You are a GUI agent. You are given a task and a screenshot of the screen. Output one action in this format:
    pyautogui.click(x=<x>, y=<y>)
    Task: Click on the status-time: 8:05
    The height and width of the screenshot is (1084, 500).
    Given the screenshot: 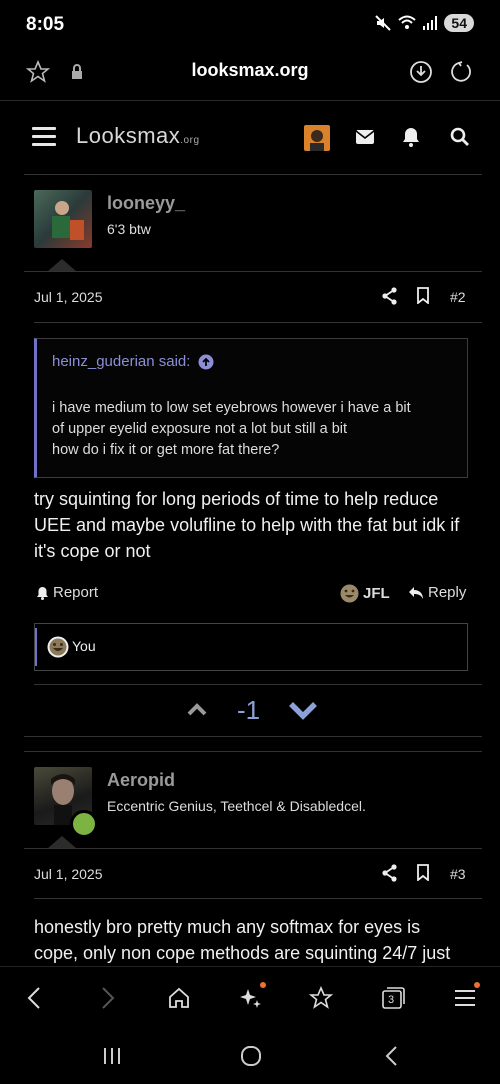 What is the action you would take?
    pyautogui.click(x=45, y=24)
    